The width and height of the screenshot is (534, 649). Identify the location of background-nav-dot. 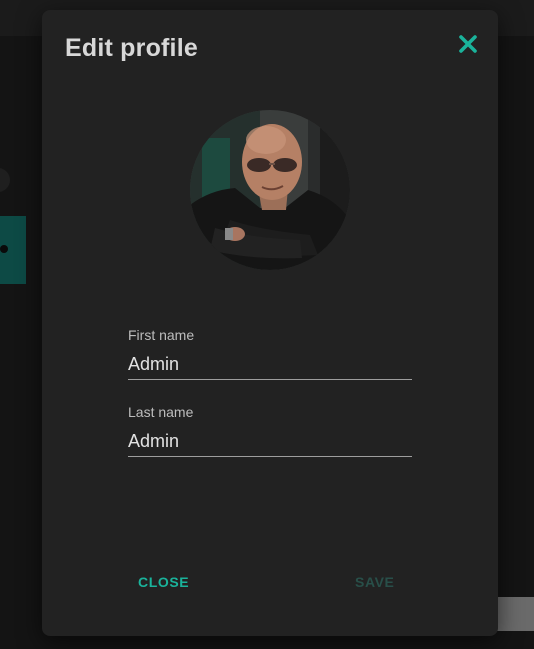
(4, 249).